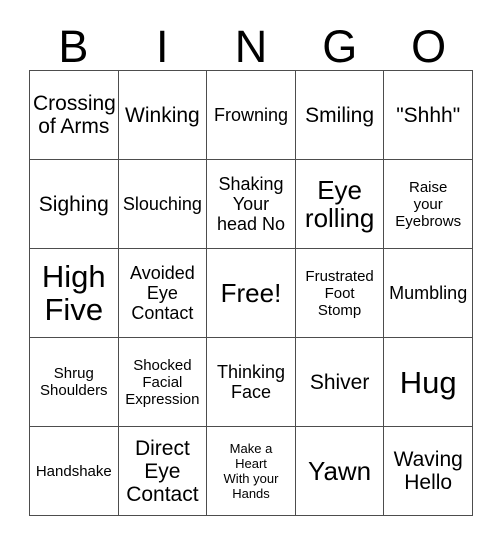 This screenshot has width=500, height=544. What do you see at coordinates (340, 46) in the screenshot?
I see `header-letter-g: G` at bounding box center [340, 46].